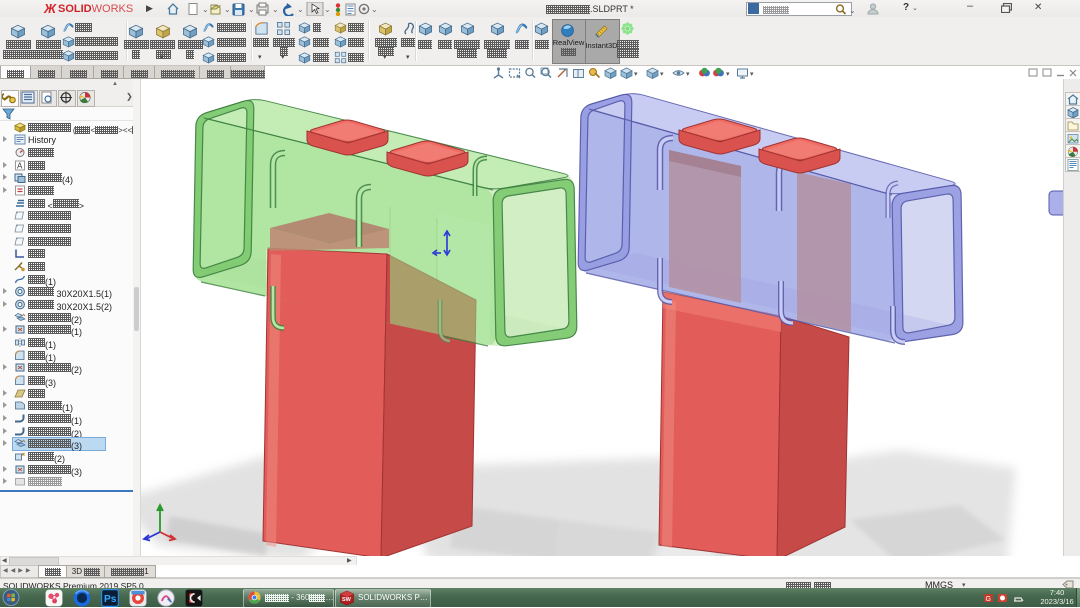 Image resolution: width=1080 pixels, height=608 pixels. I want to click on svg-text: G, so click(988, 599).